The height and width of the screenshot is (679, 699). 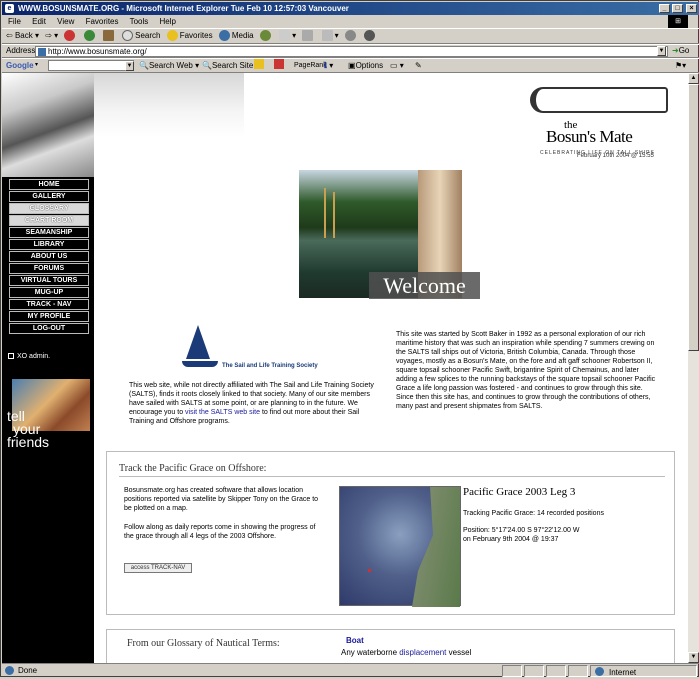 I want to click on divider, so click(x=392, y=476).